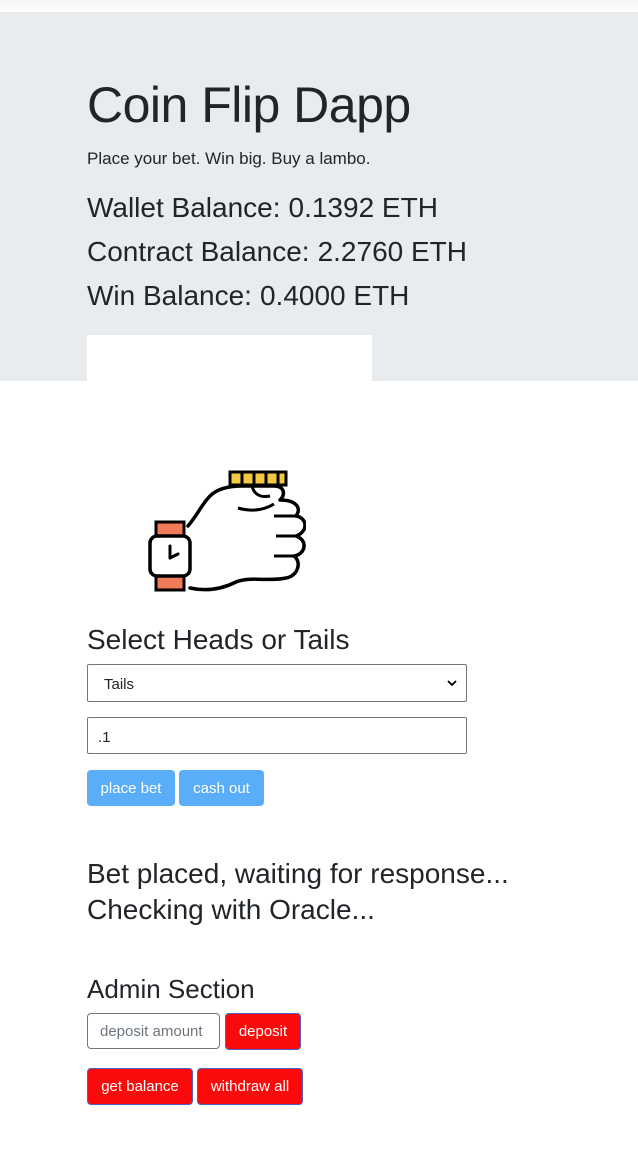 The height and width of the screenshot is (1171, 638). I want to click on contract-balance-value: 2.2760 ETH, so click(392, 251).